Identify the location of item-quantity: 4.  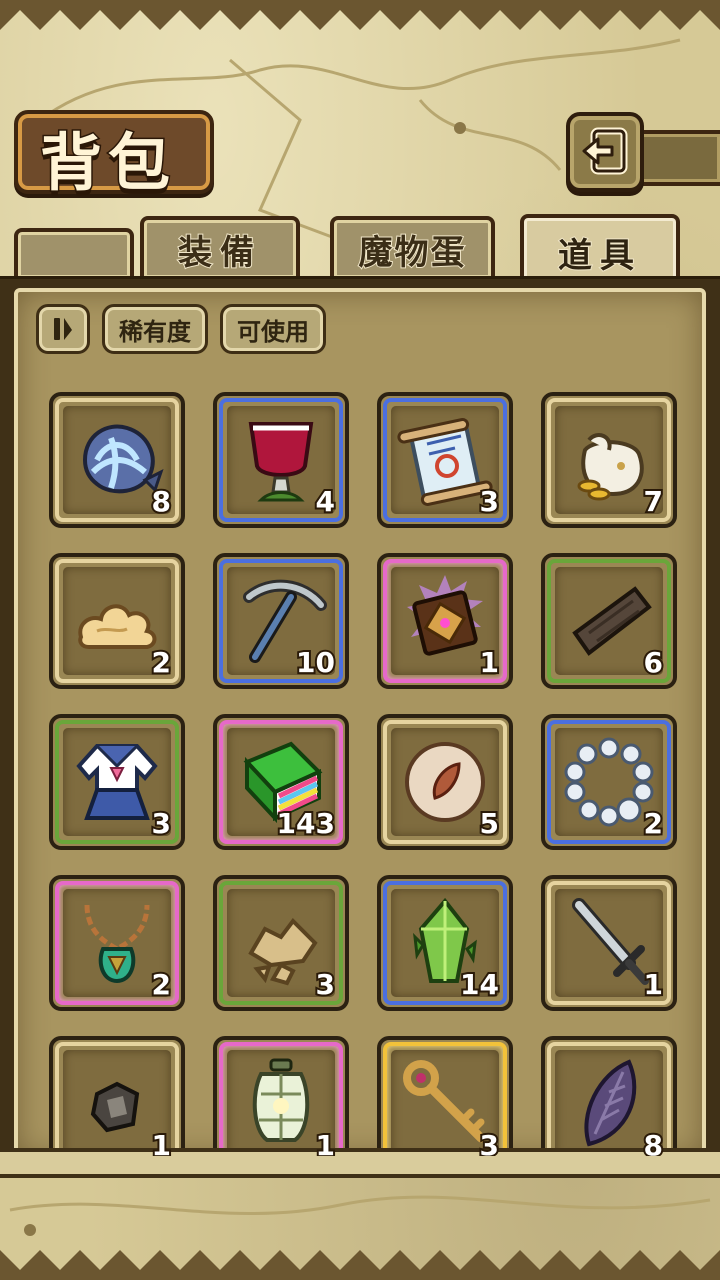
(325, 501).